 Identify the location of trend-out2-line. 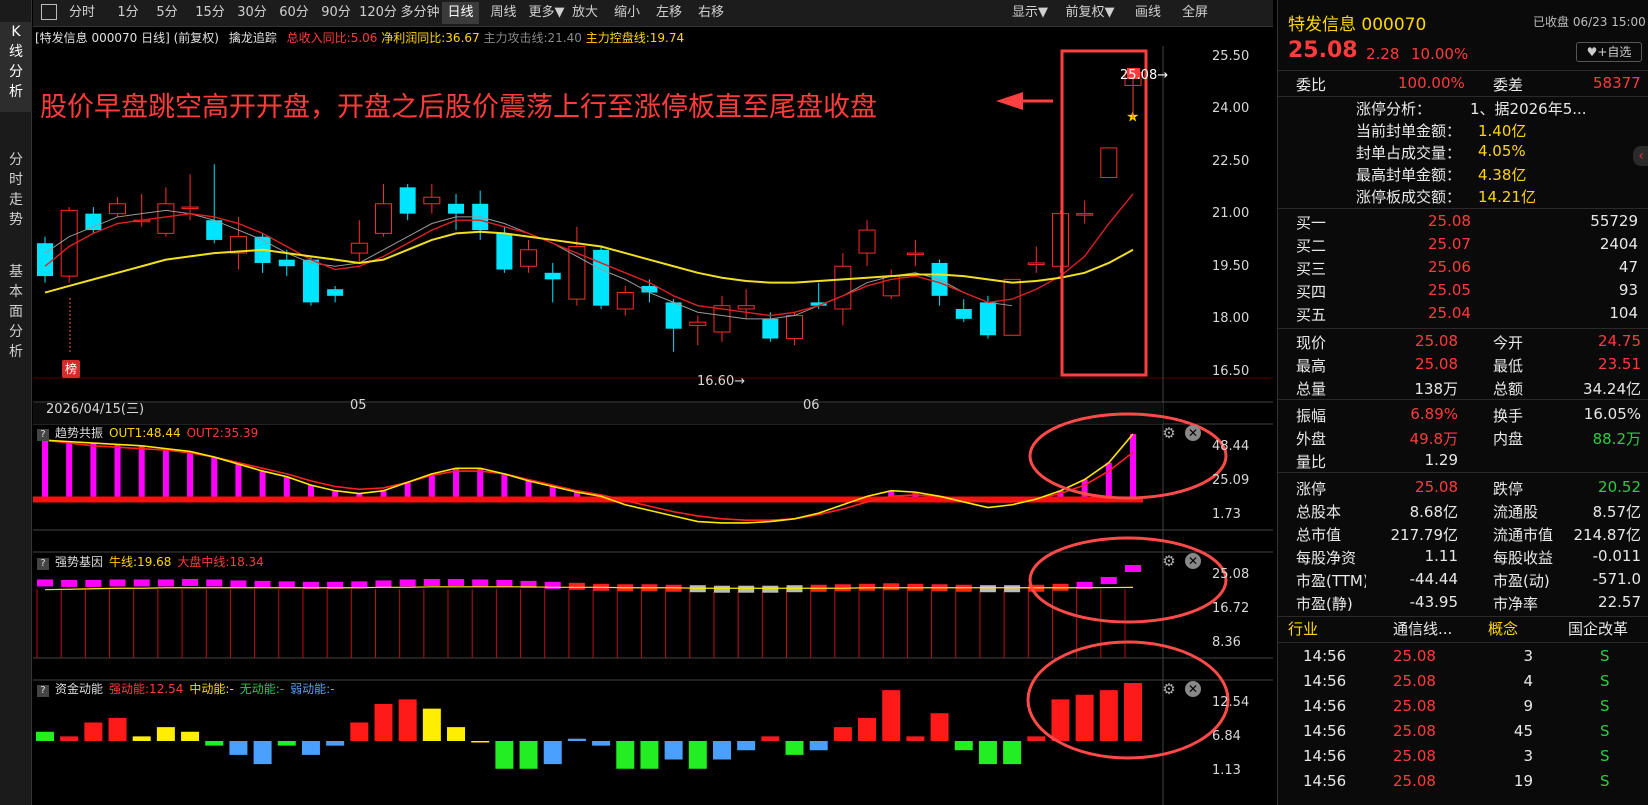
(589, 480).